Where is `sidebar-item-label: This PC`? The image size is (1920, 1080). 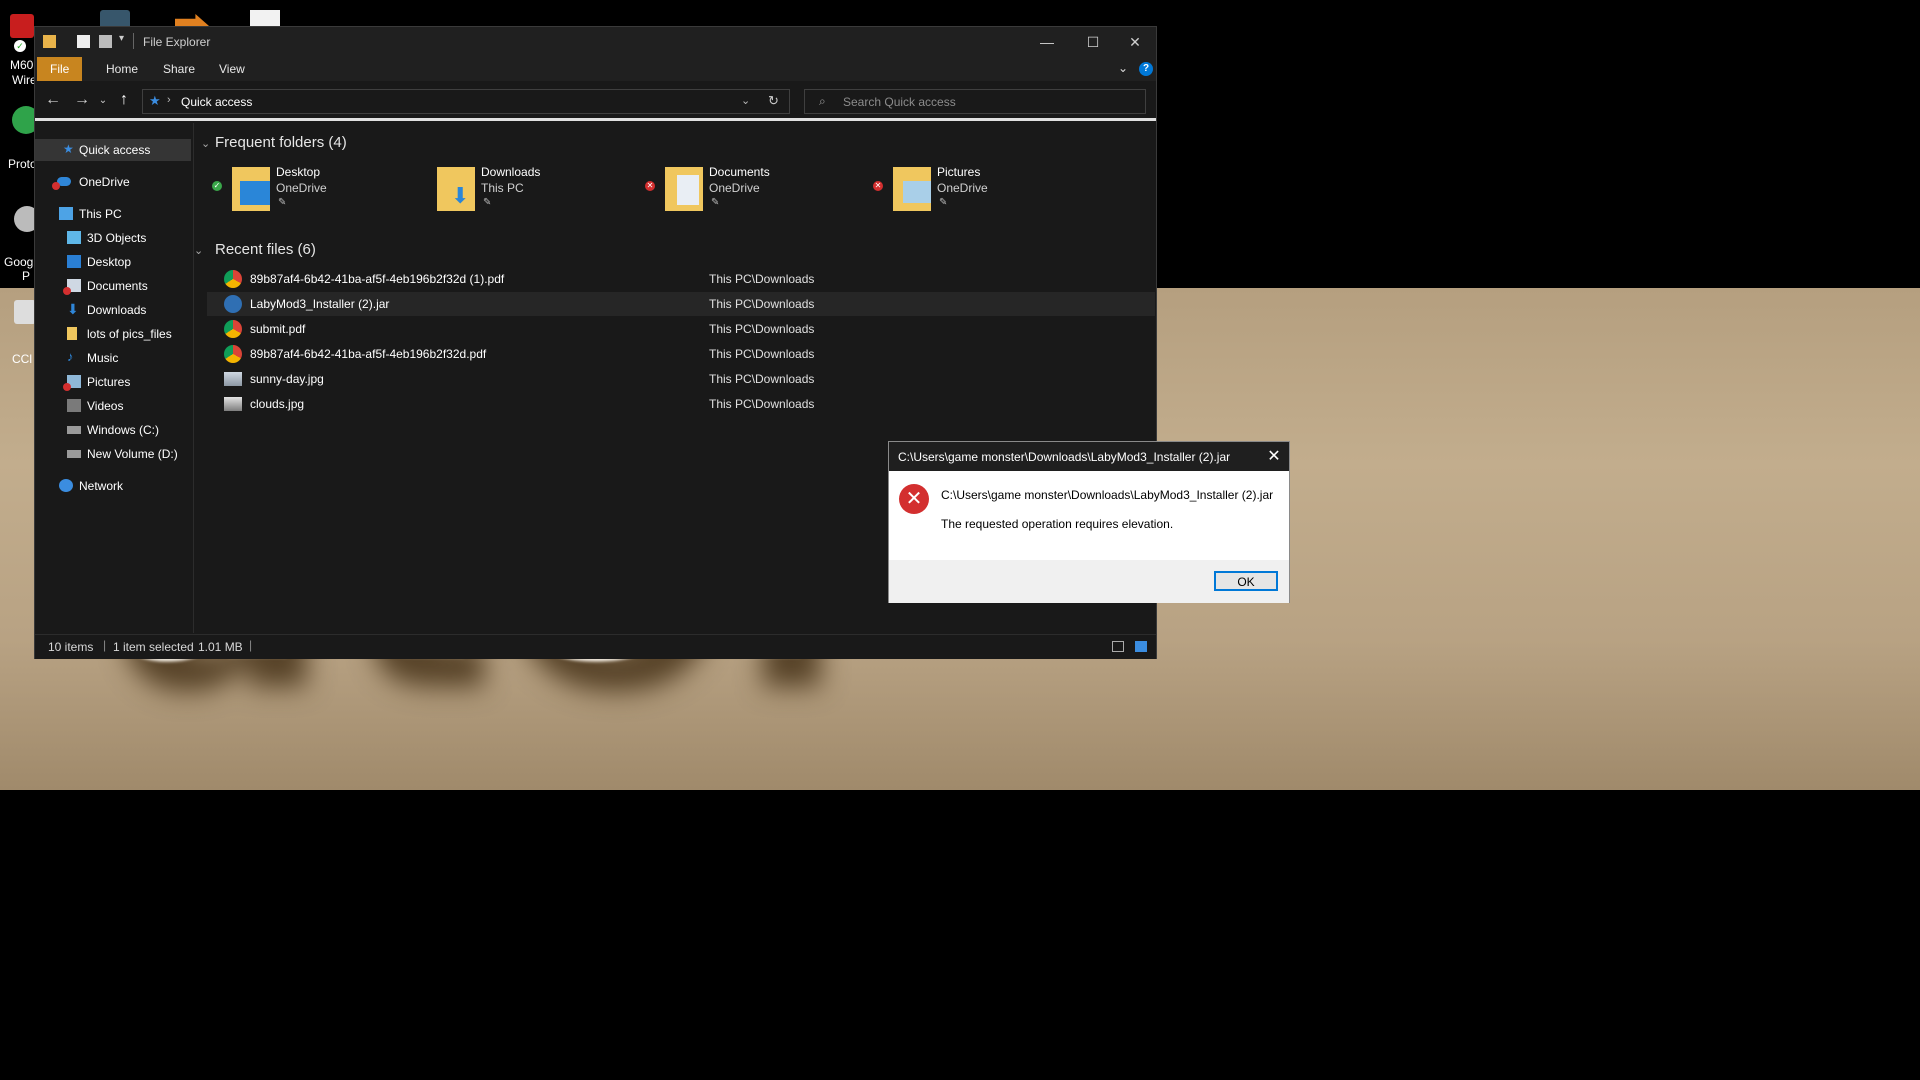 sidebar-item-label: This PC is located at coordinates (100, 214).